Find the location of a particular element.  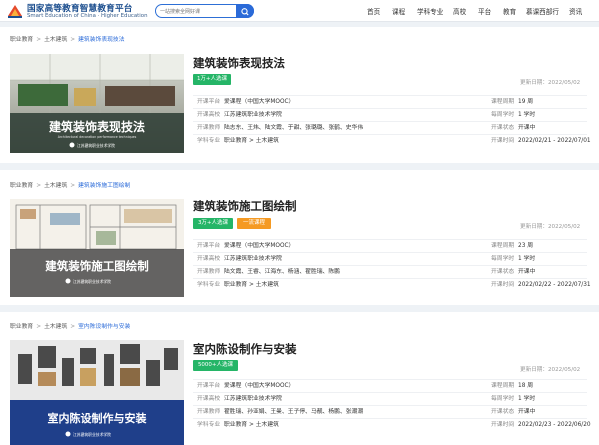

nav-disciplines: 学科专业 is located at coordinates (430, 11).